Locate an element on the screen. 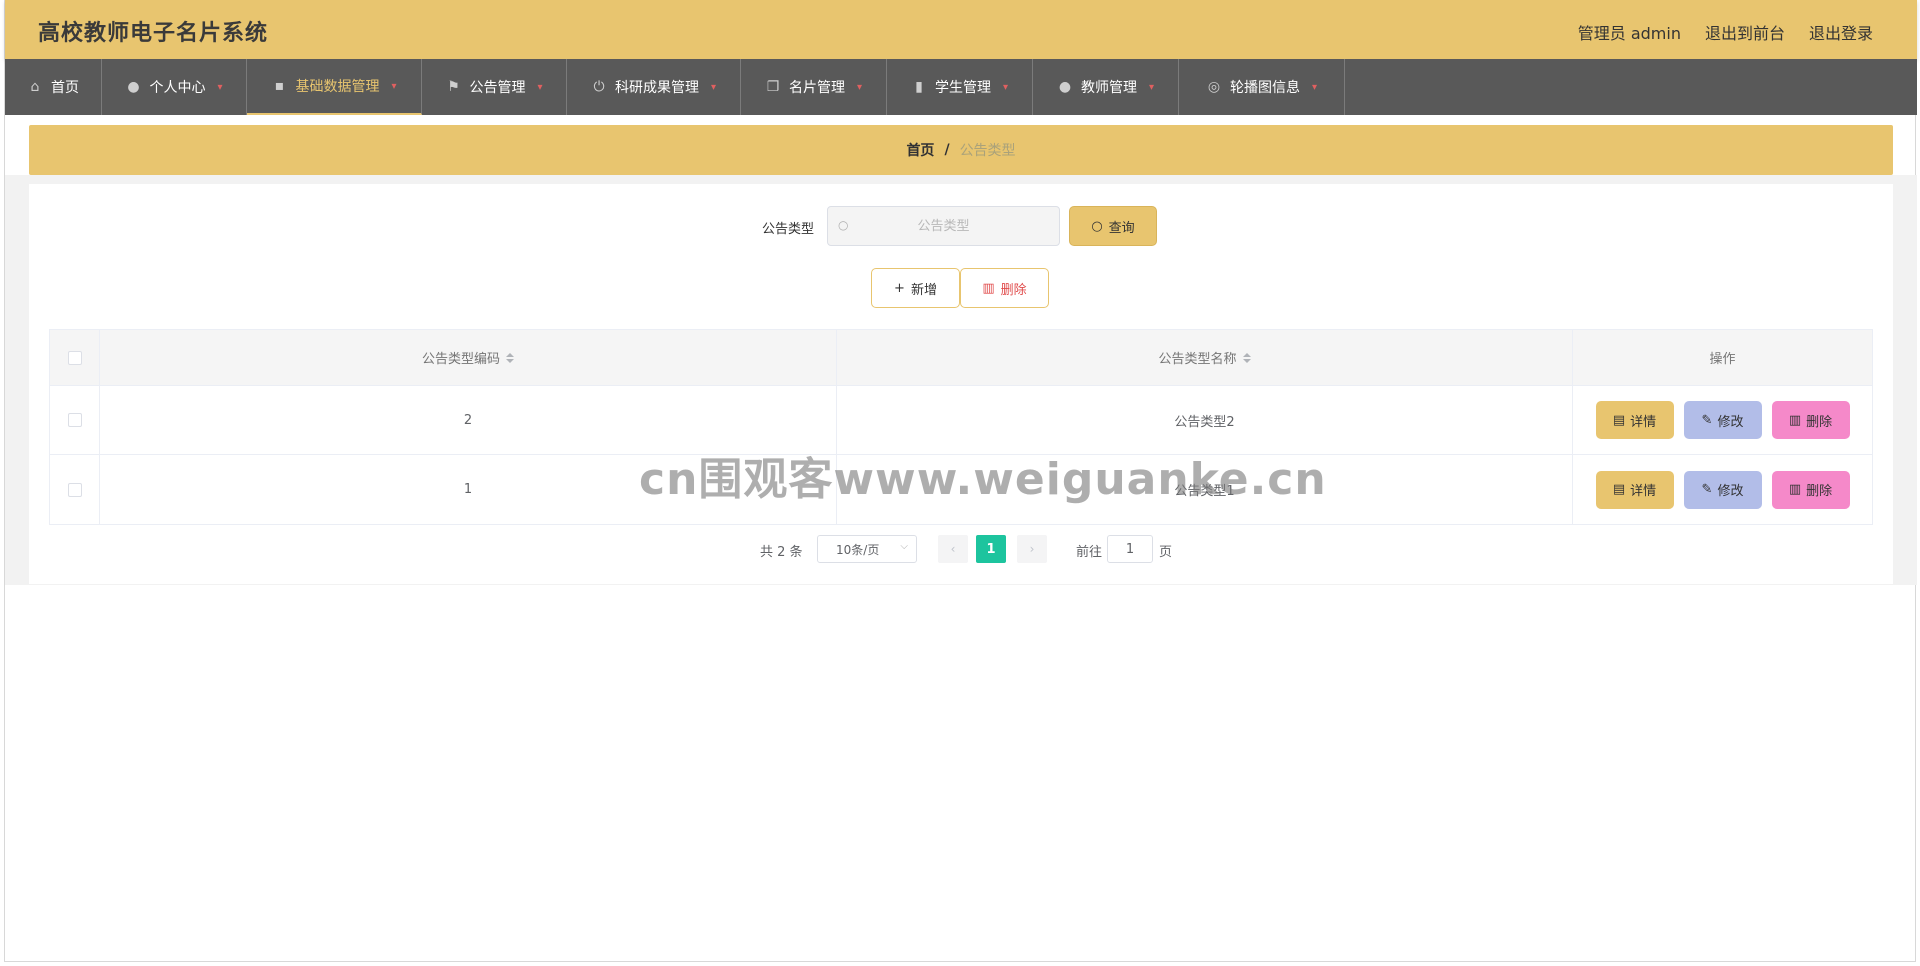 The width and height of the screenshot is (1920, 966). pagination: 共 2 条 10条/页 ⌵ ‹ 1 › 前往 页 is located at coordinates (961, 549).